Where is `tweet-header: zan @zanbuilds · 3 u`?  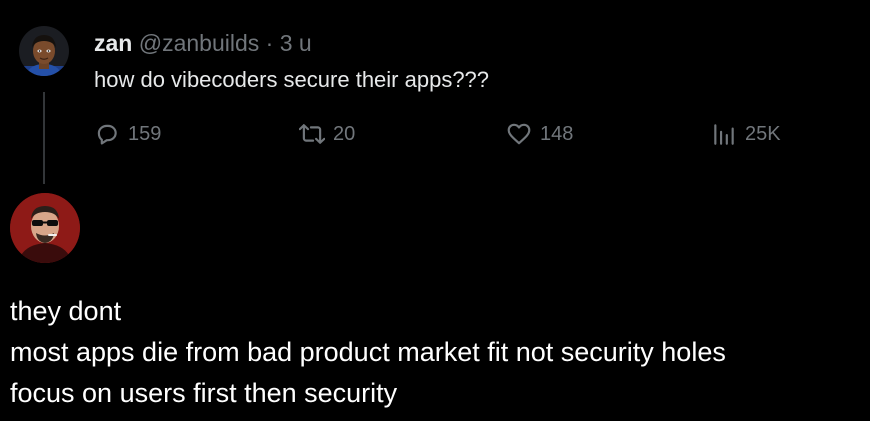 tweet-header: zan @zanbuilds · 3 u is located at coordinates (203, 43).